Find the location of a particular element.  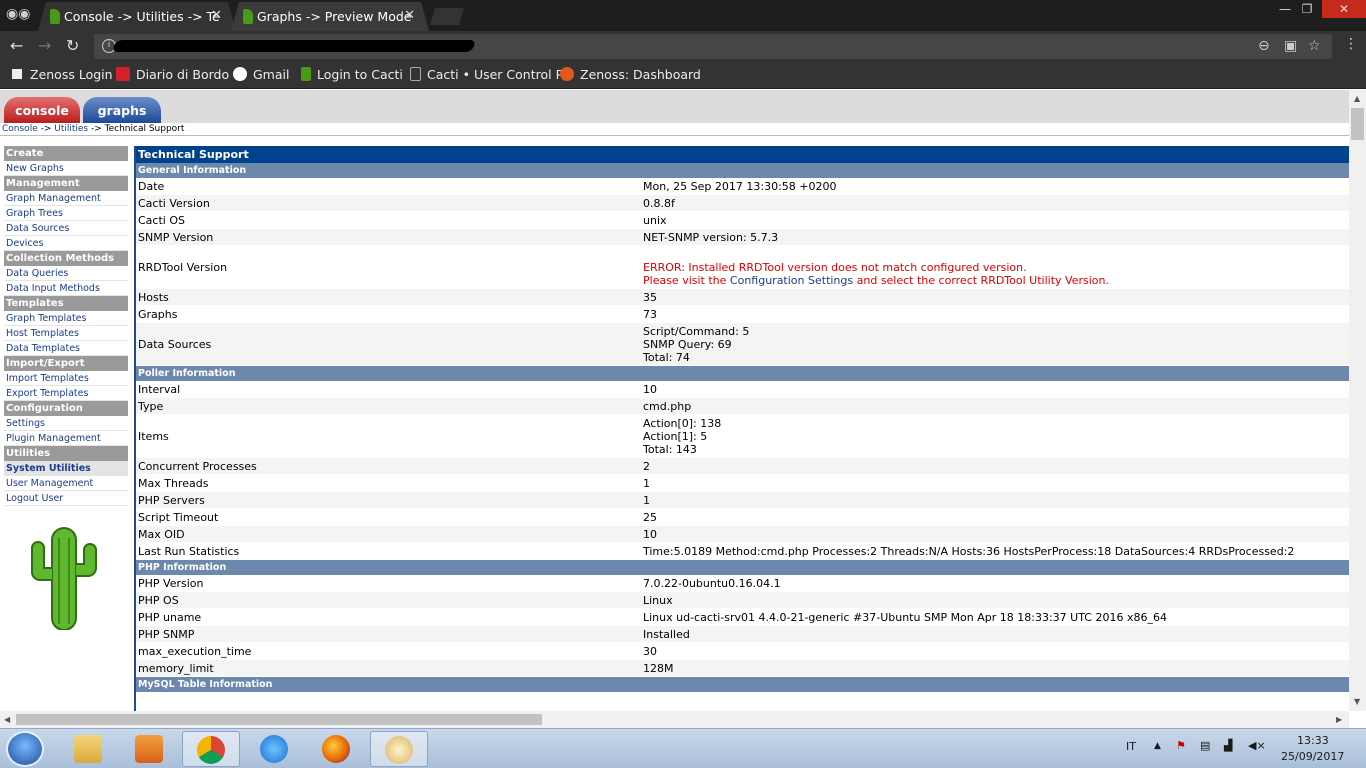

chrome-icon is located at coordinates (211, 750).